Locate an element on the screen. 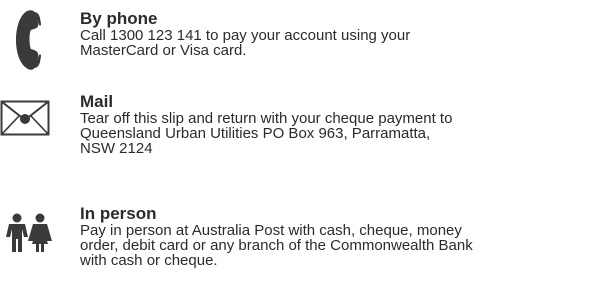  in-person-line-3: with cash or cheque. is located at coordinates (149, 260).